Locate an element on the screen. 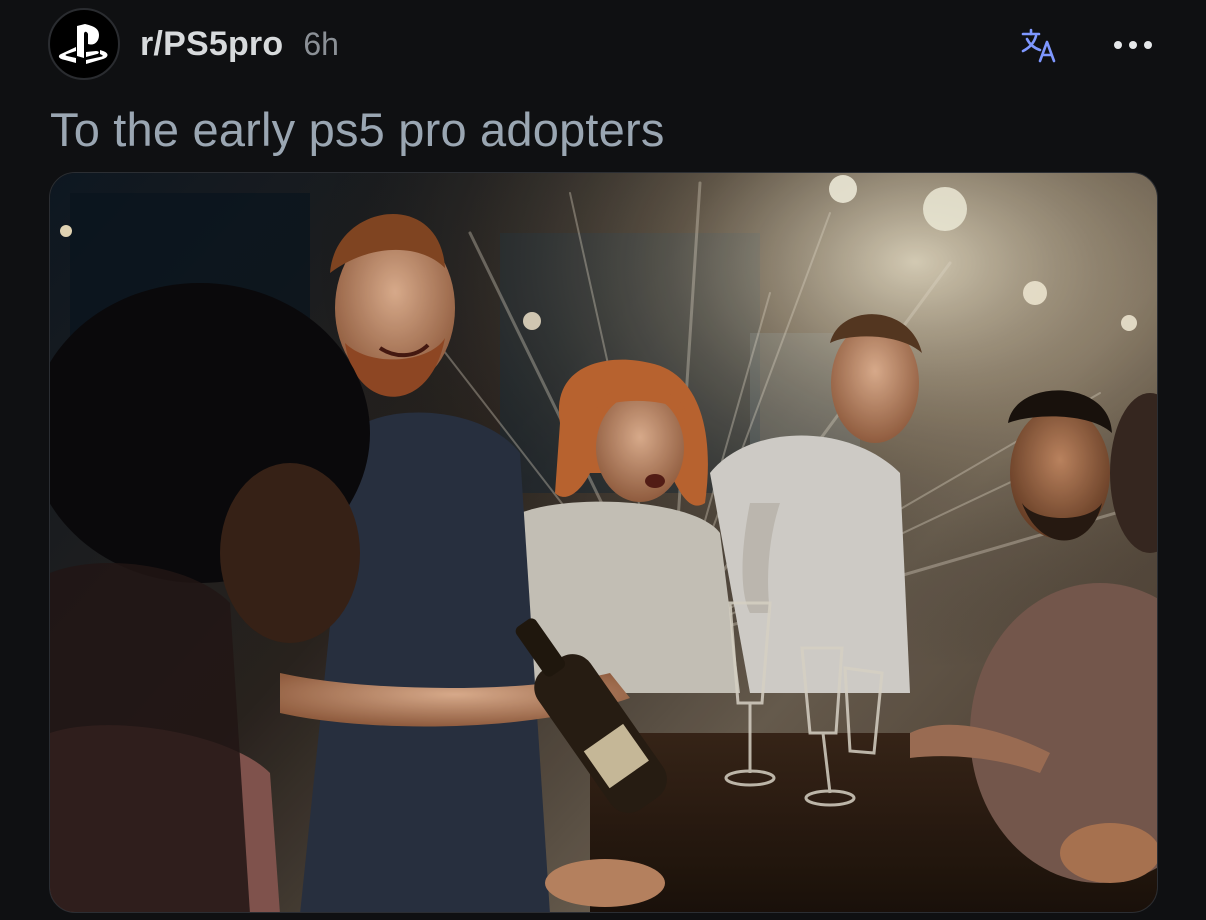 Image resolution: width=1206 pixels, height=920 pixels. post-age: 6h is located at coordinates (321, 43).